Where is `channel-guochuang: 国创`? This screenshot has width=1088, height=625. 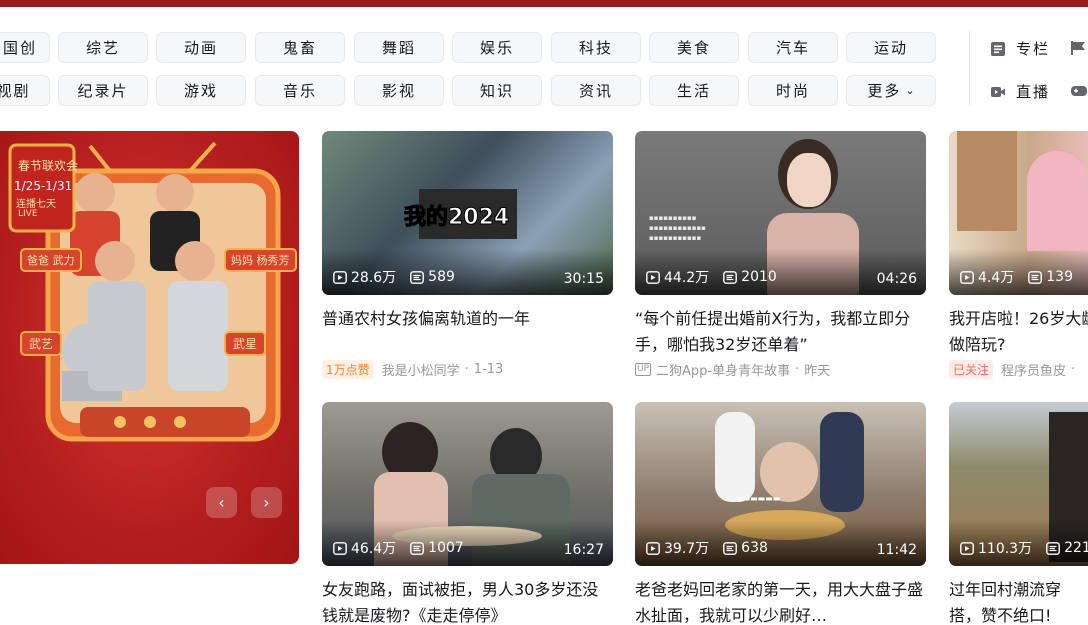 channel-guochuang: 国创 is located at coordinates (25, 47).